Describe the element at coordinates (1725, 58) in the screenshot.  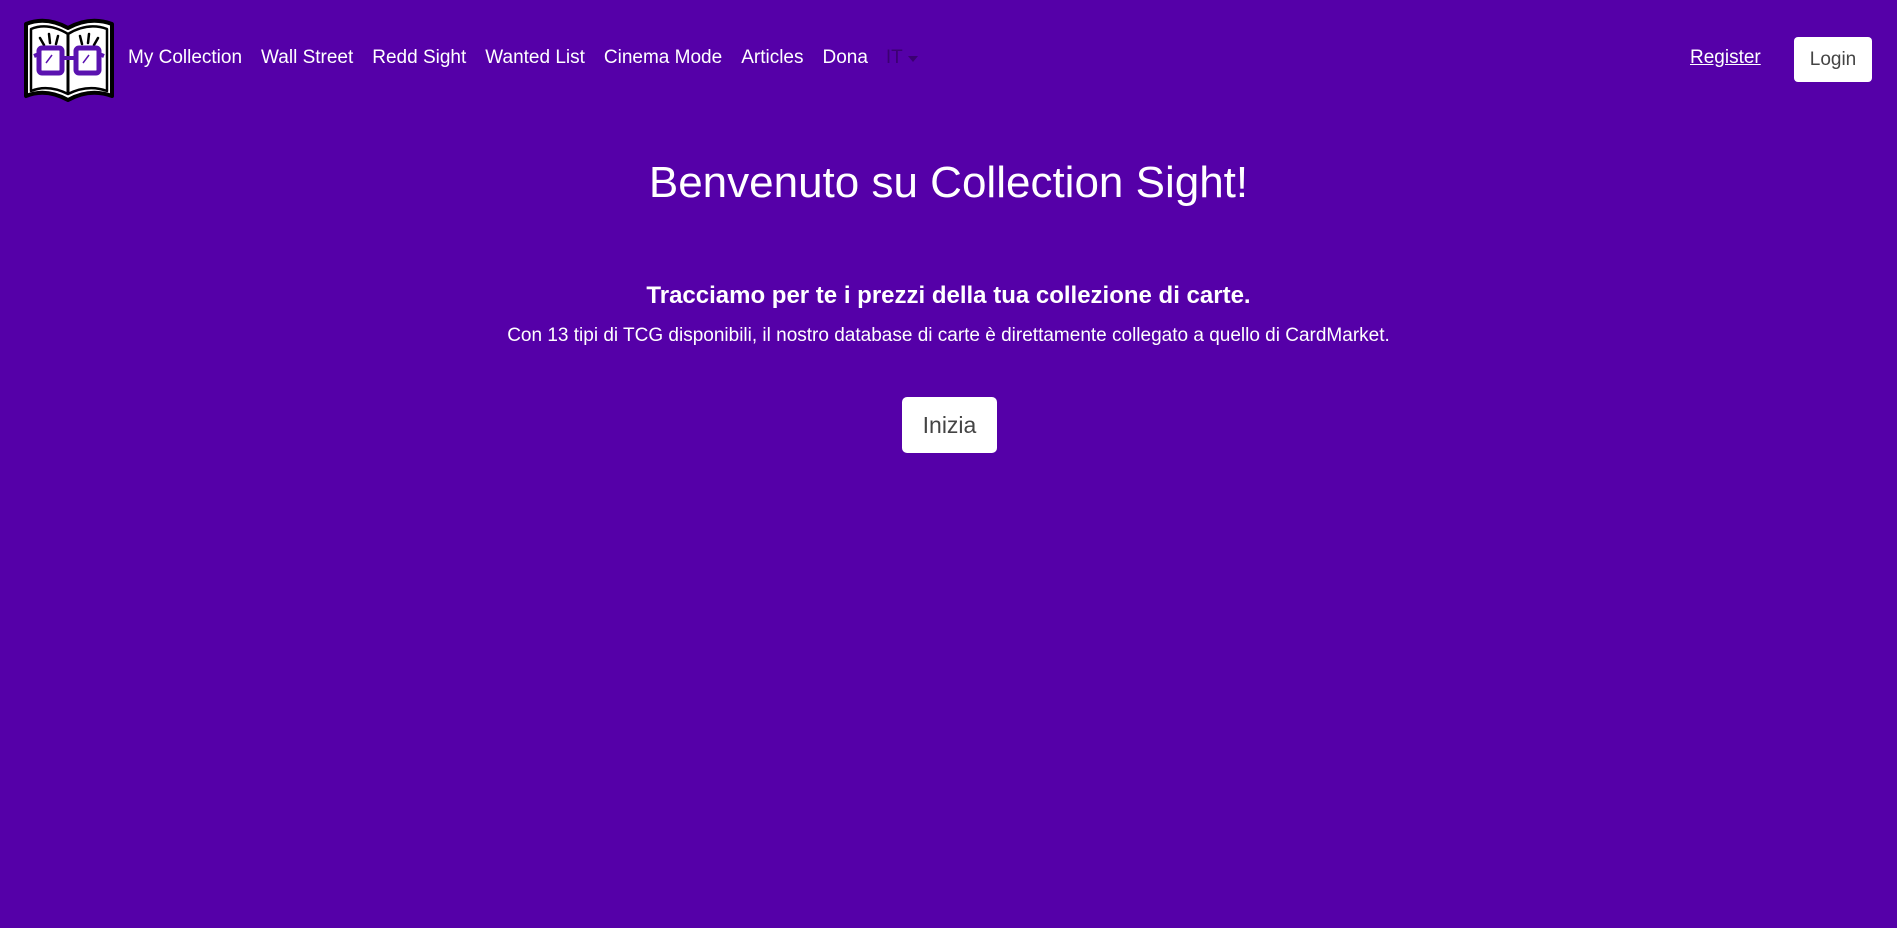
I see `register-link: Register` at that location.